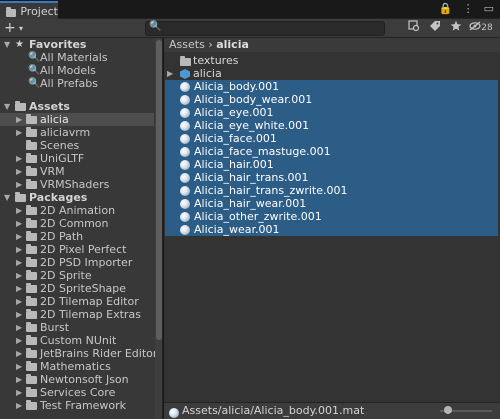  What do you see at coordinates (331, 138) in the screenshot?
I see `file-list-item: Alicia_face.001` at bounding box center [331, 138].